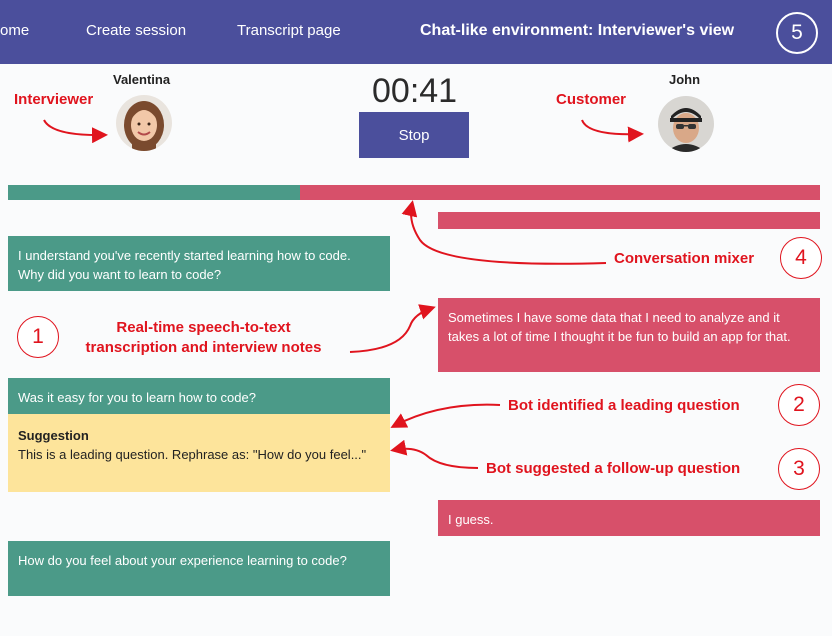 The width and height of the screenshot is (832, 636). What do you see at coordinates (591, 99) in the screenshot?
I see `customer-annotation: Customer` at bounding box center [591, 99].